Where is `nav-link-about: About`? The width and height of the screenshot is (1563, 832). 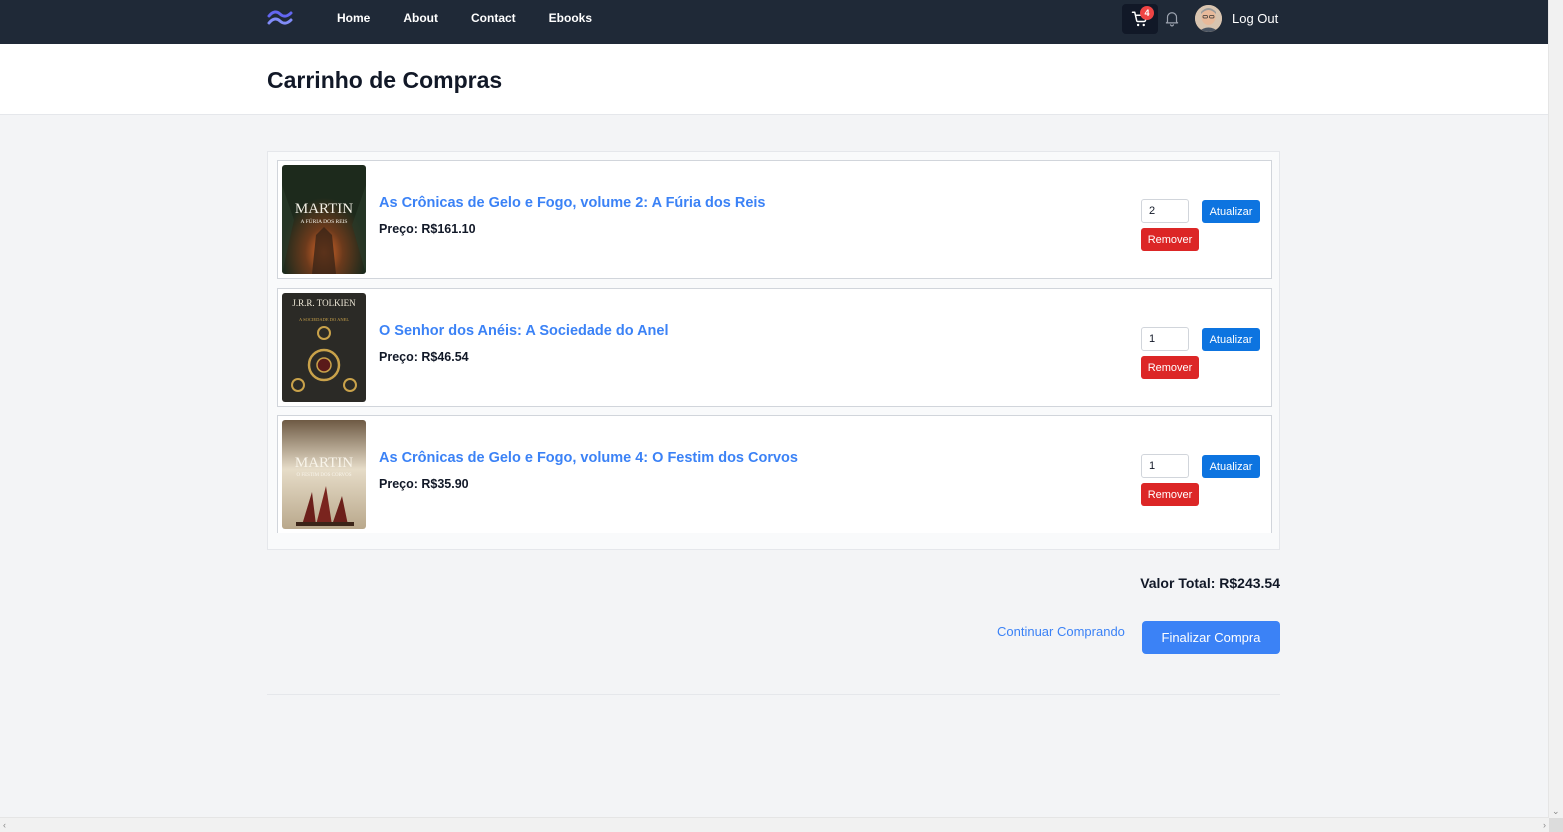
nav-link-about: About is located at coordinates (420, 18).